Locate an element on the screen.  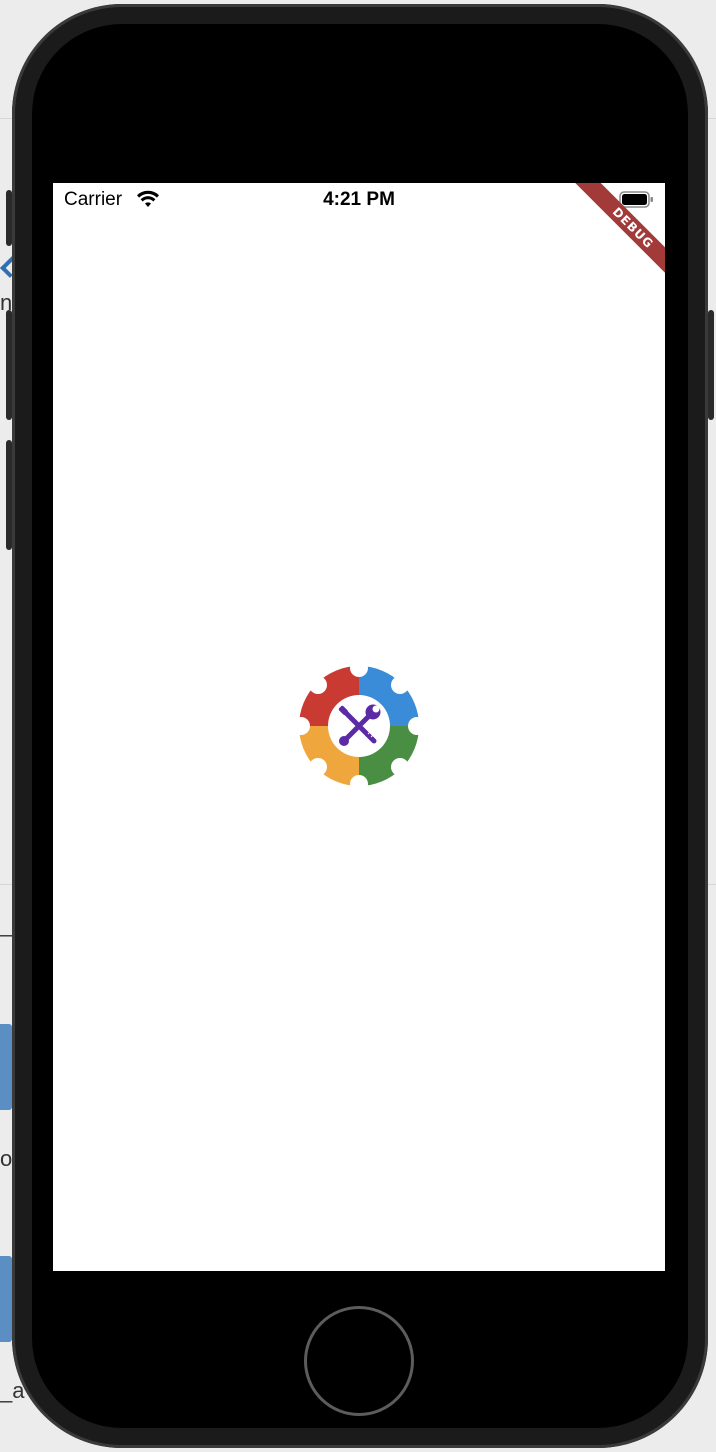
volume-up-button is located at coordinates (9, 365).